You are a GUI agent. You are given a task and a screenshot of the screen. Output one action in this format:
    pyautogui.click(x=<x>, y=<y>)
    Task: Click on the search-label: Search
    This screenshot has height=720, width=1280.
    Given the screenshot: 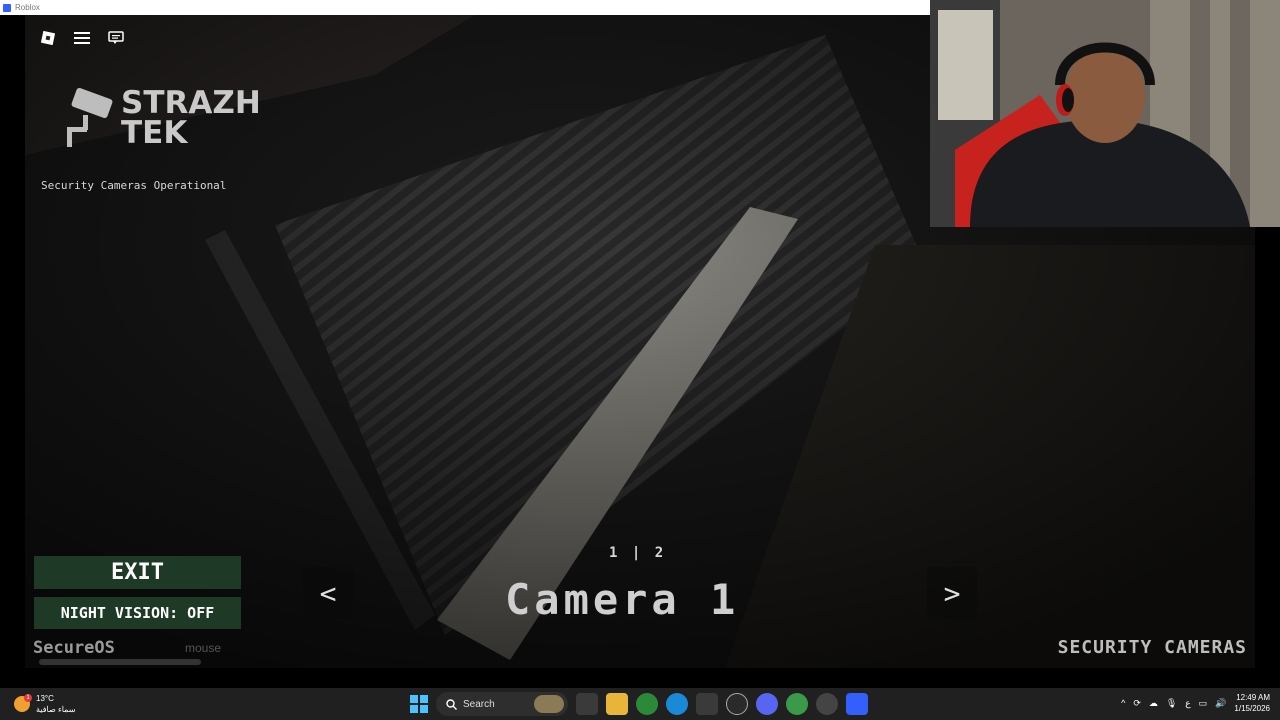 What is the action you would take?
    pyautogui.click(x=479, y=704)
    